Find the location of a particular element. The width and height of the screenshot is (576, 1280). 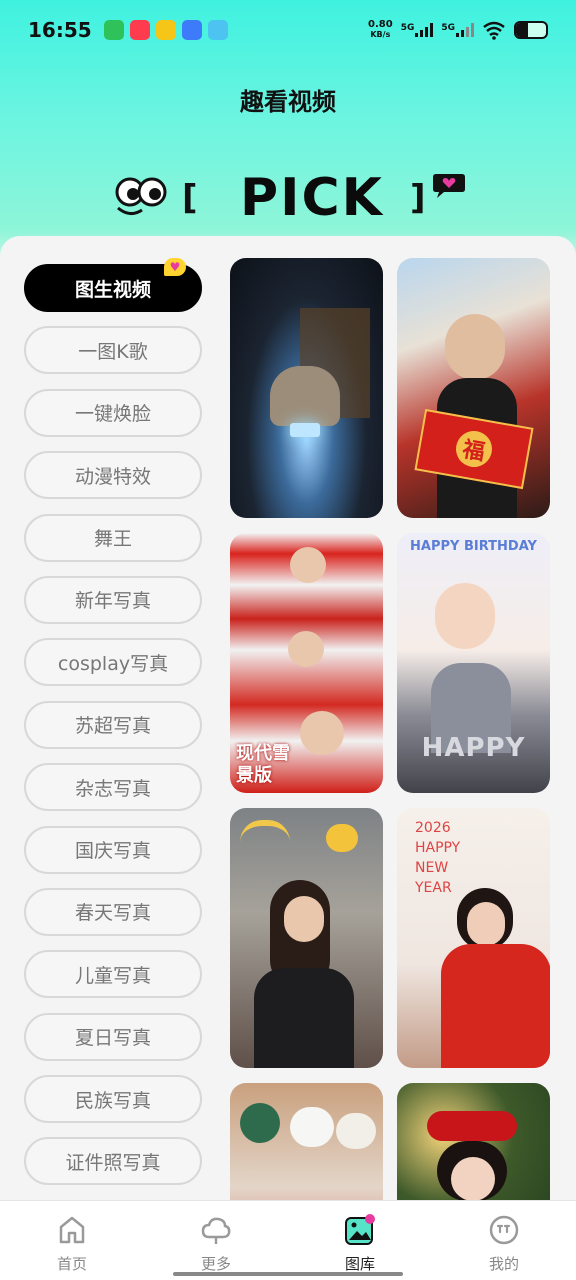

home-icon is located at coordinates (72, 1230).